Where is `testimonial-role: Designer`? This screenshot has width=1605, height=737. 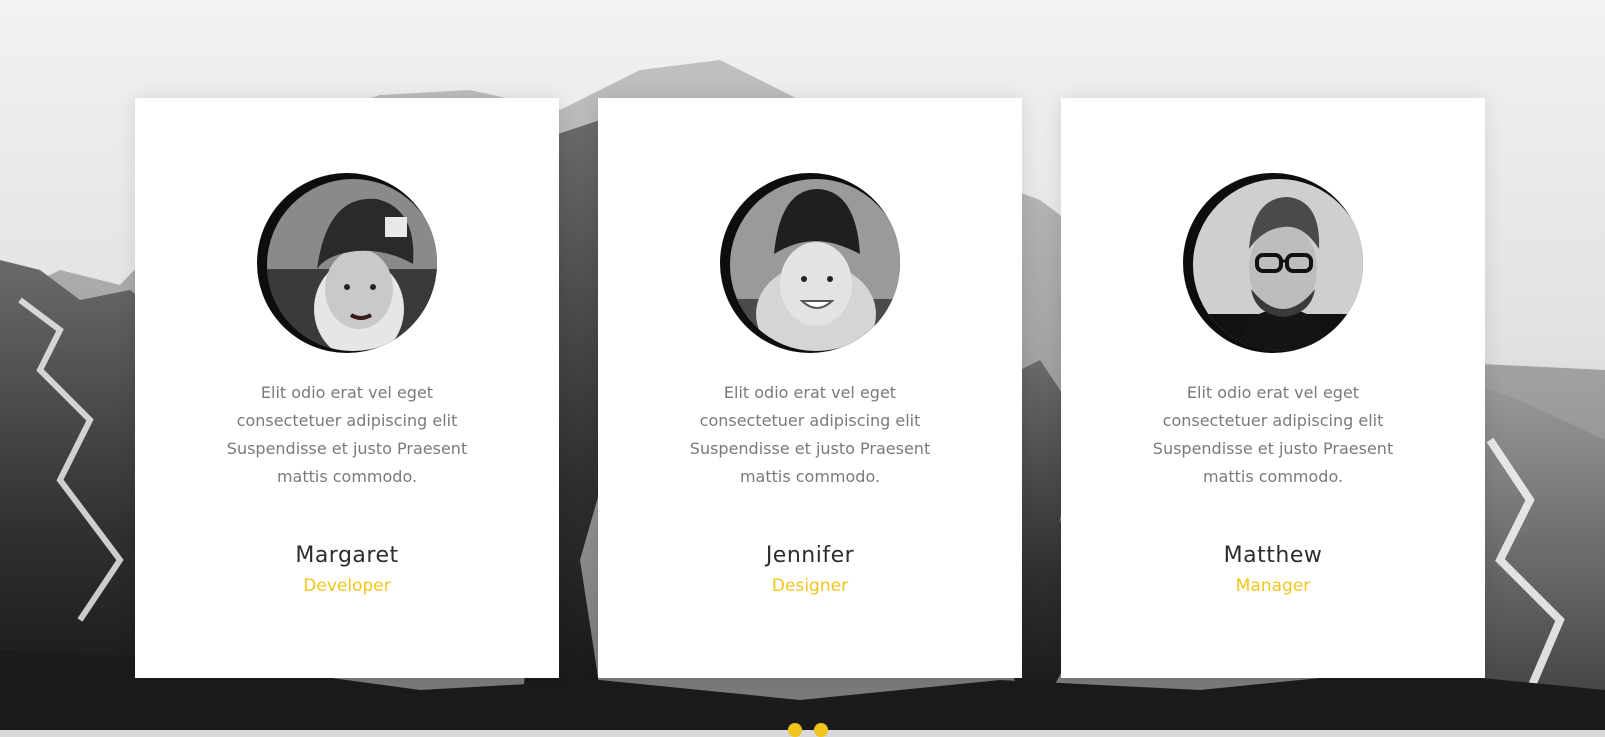
testimonial-role: Designer is located at coordinates (810, 586).